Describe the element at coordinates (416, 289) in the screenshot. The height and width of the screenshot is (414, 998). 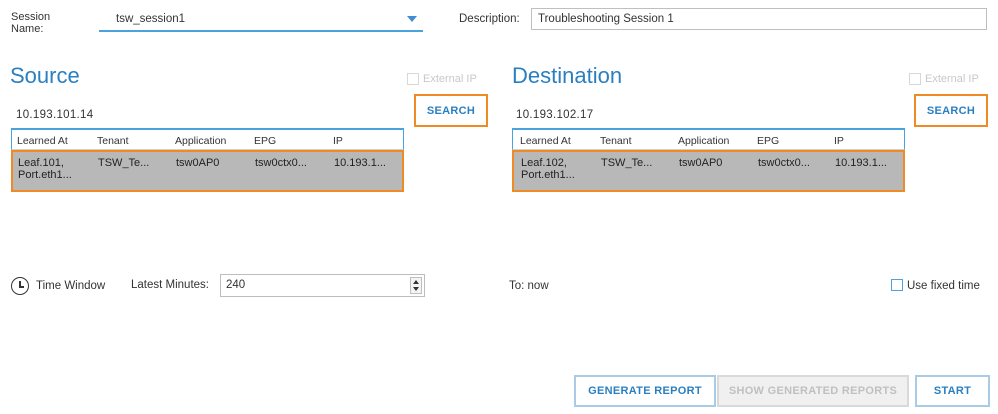
I see `spinner-down-icon` at that location.